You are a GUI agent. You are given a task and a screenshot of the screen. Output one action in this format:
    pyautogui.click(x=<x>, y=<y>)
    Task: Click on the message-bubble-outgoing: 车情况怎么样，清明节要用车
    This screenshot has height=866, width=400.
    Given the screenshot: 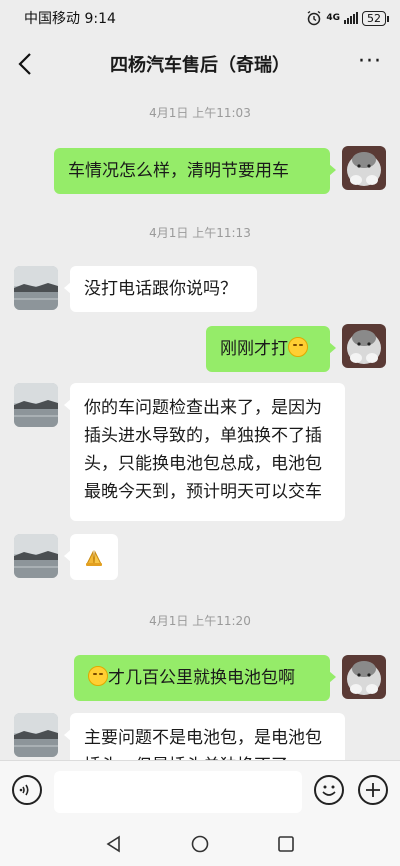 What is the action you would take?
    pyautogui.click(x=195, y=171)
    